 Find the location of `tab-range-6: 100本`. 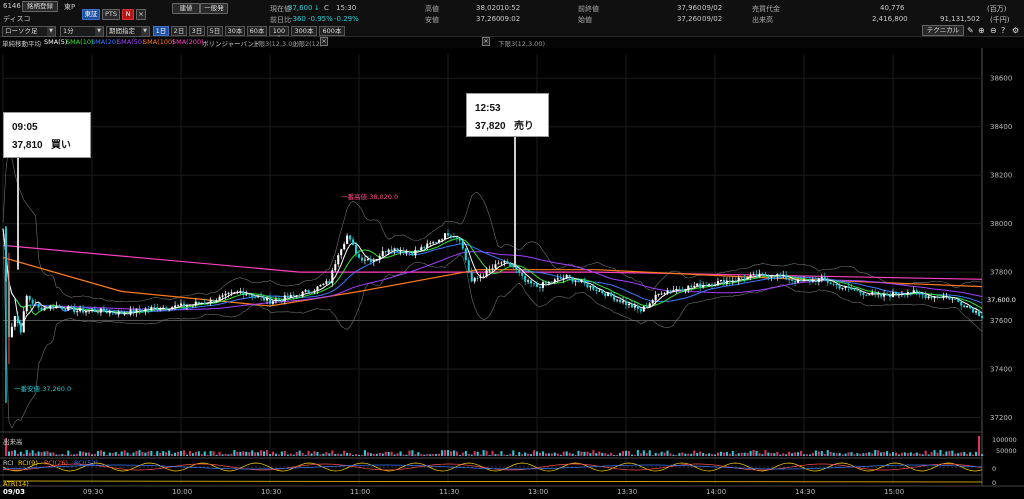

tab-range-6: 100本 is located at coordinates (279, 34).